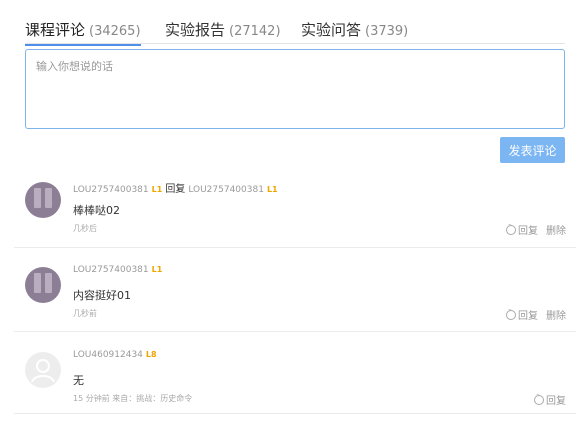 The height and width of the screenshot is (422, 582). I want to click on comment-content: 棒棒哒02, so click(96, 210).